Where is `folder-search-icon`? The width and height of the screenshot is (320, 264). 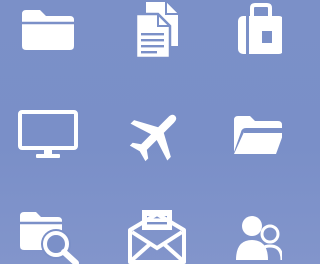 folder-search-icon is located at coordinates (49, 236).